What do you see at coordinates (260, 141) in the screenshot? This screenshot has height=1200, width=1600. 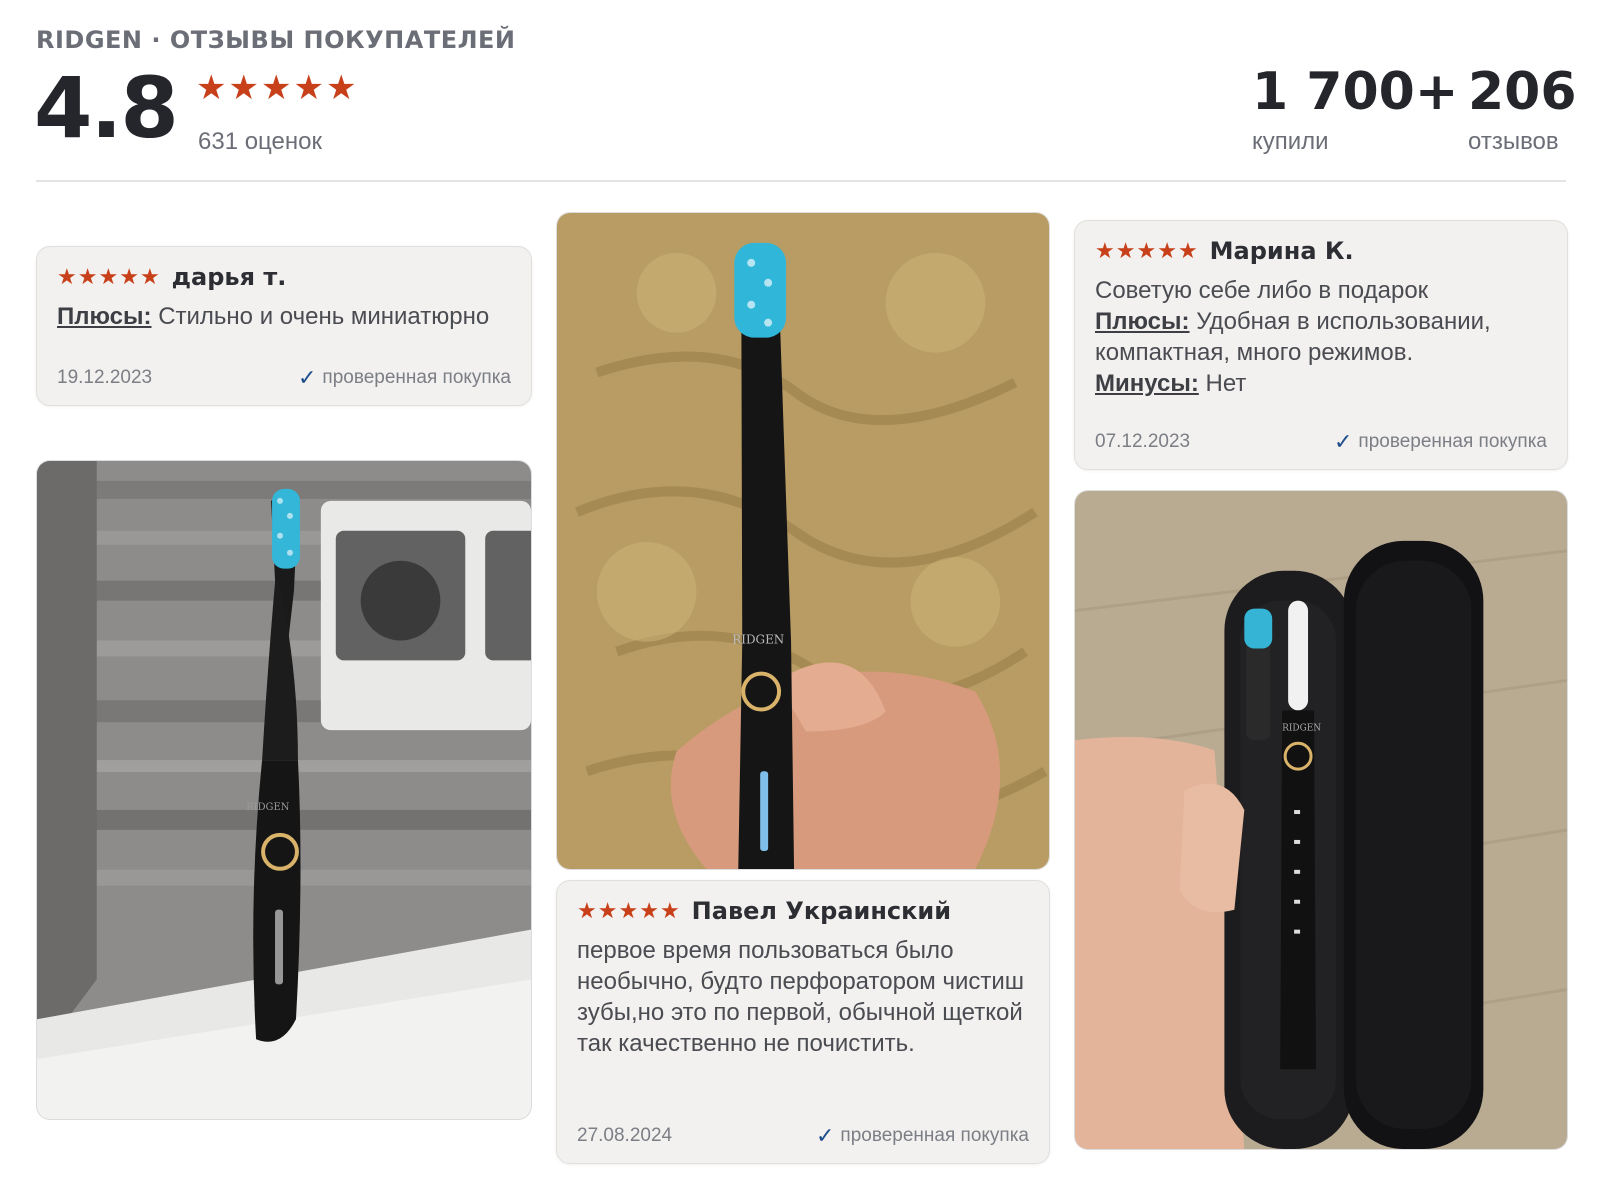 I see `ratings-count: 631 оценок` at bounding box center [260, 141].